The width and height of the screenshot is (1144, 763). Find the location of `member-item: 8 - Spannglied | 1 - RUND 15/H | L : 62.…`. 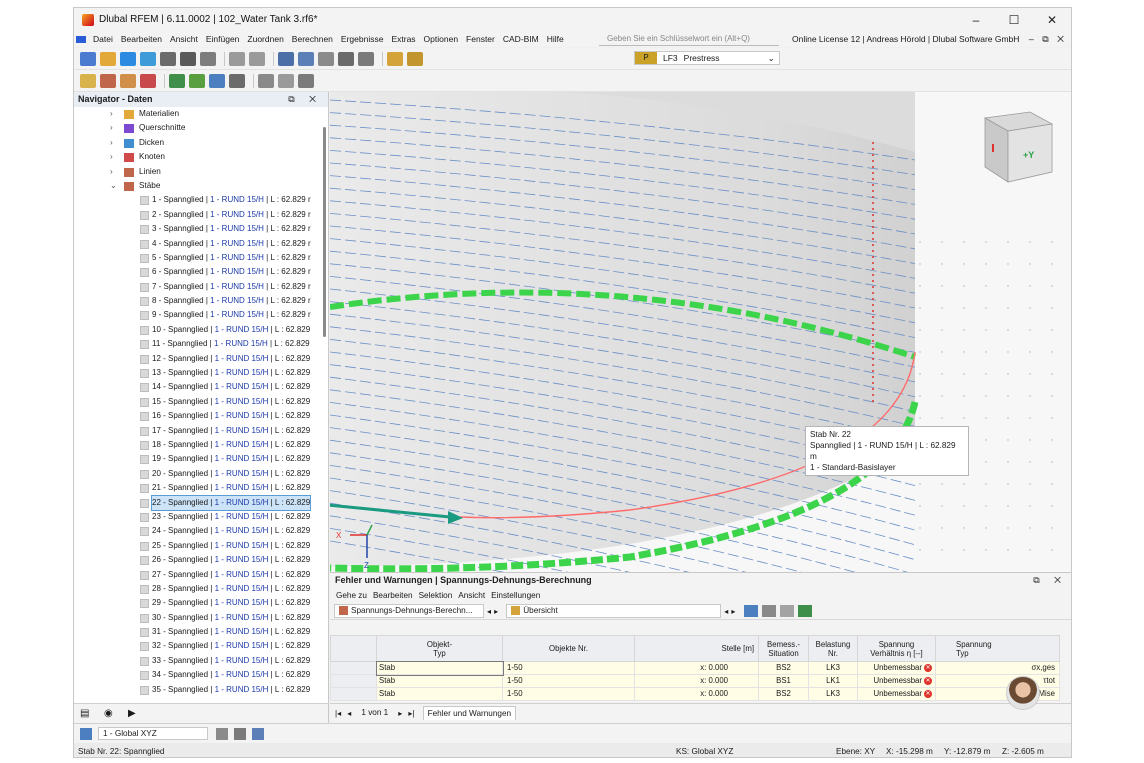

member-item: 8 - Spannglied | 1 - RUND 15/H | L : 62.… is located at coordinates (201, 301).